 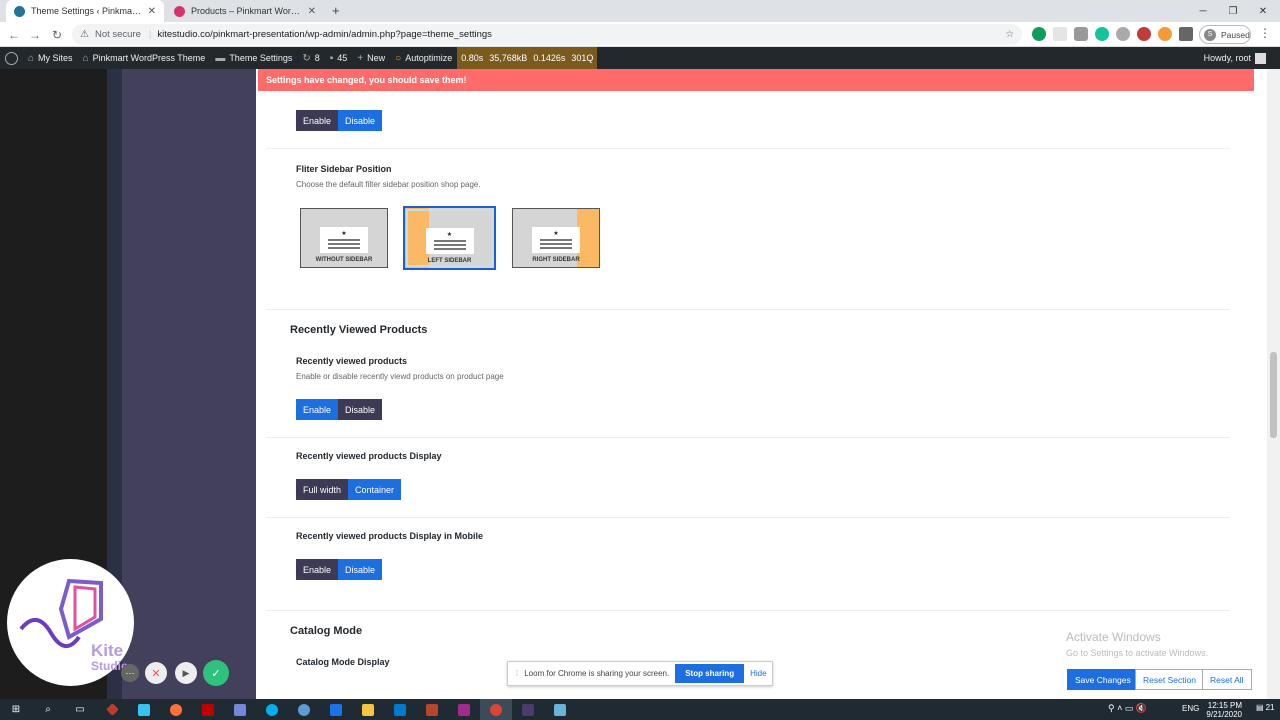 What do you see at coordinates (1273, 395) in the screenshot?
I see `scrollbar-thumb` at bounding box center [1273, 395].